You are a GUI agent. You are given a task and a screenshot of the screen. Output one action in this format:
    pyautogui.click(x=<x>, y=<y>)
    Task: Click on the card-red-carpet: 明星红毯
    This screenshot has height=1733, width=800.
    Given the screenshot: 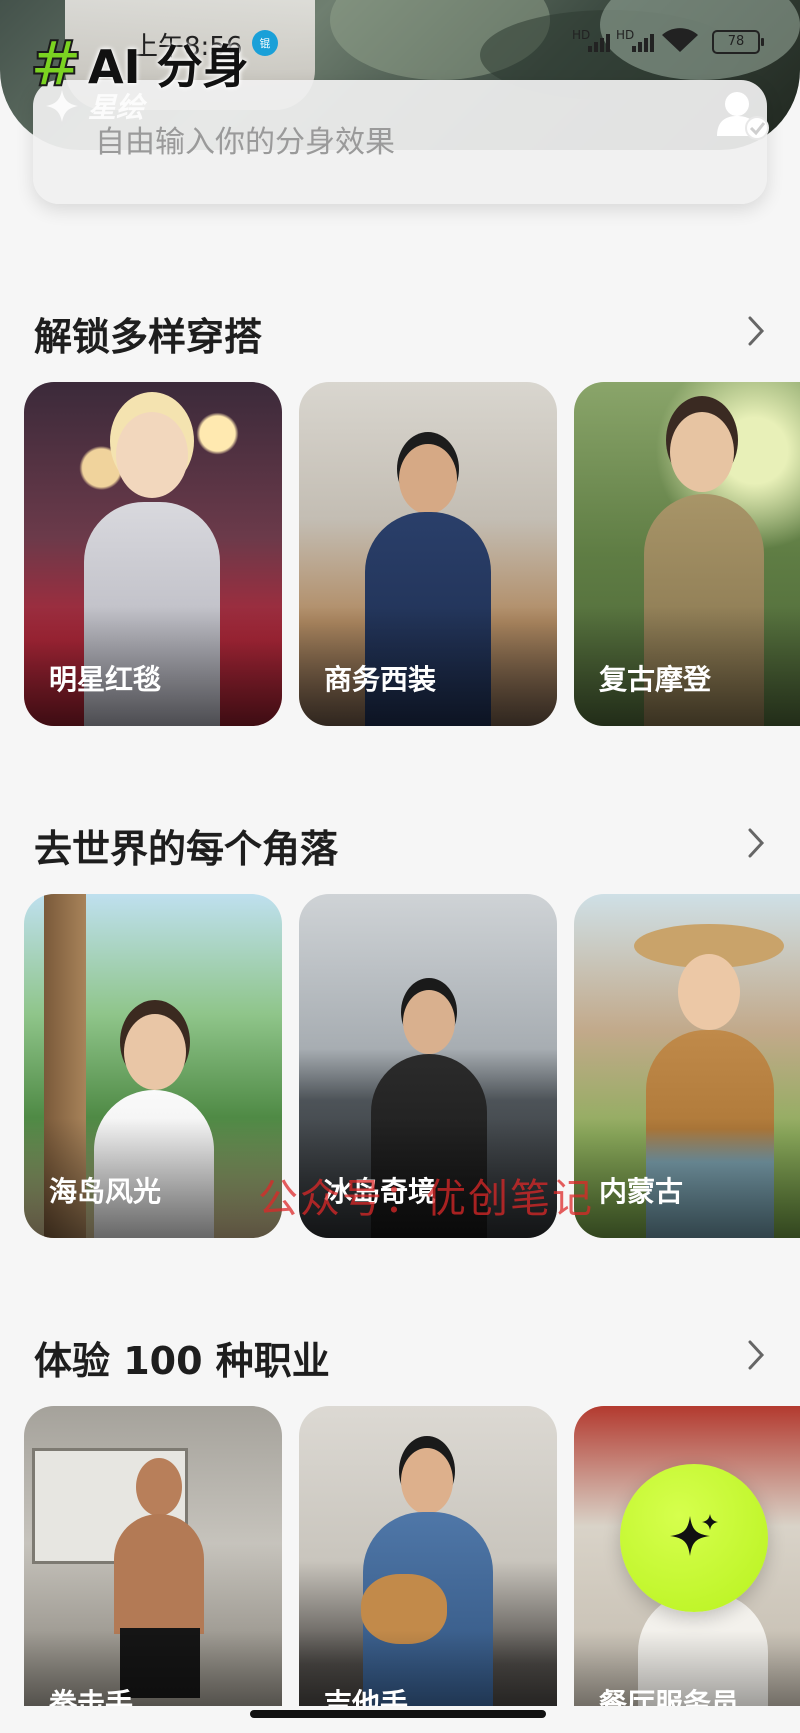 What is the action you would take?
    pyautogui.click(x=153, y=554)
    